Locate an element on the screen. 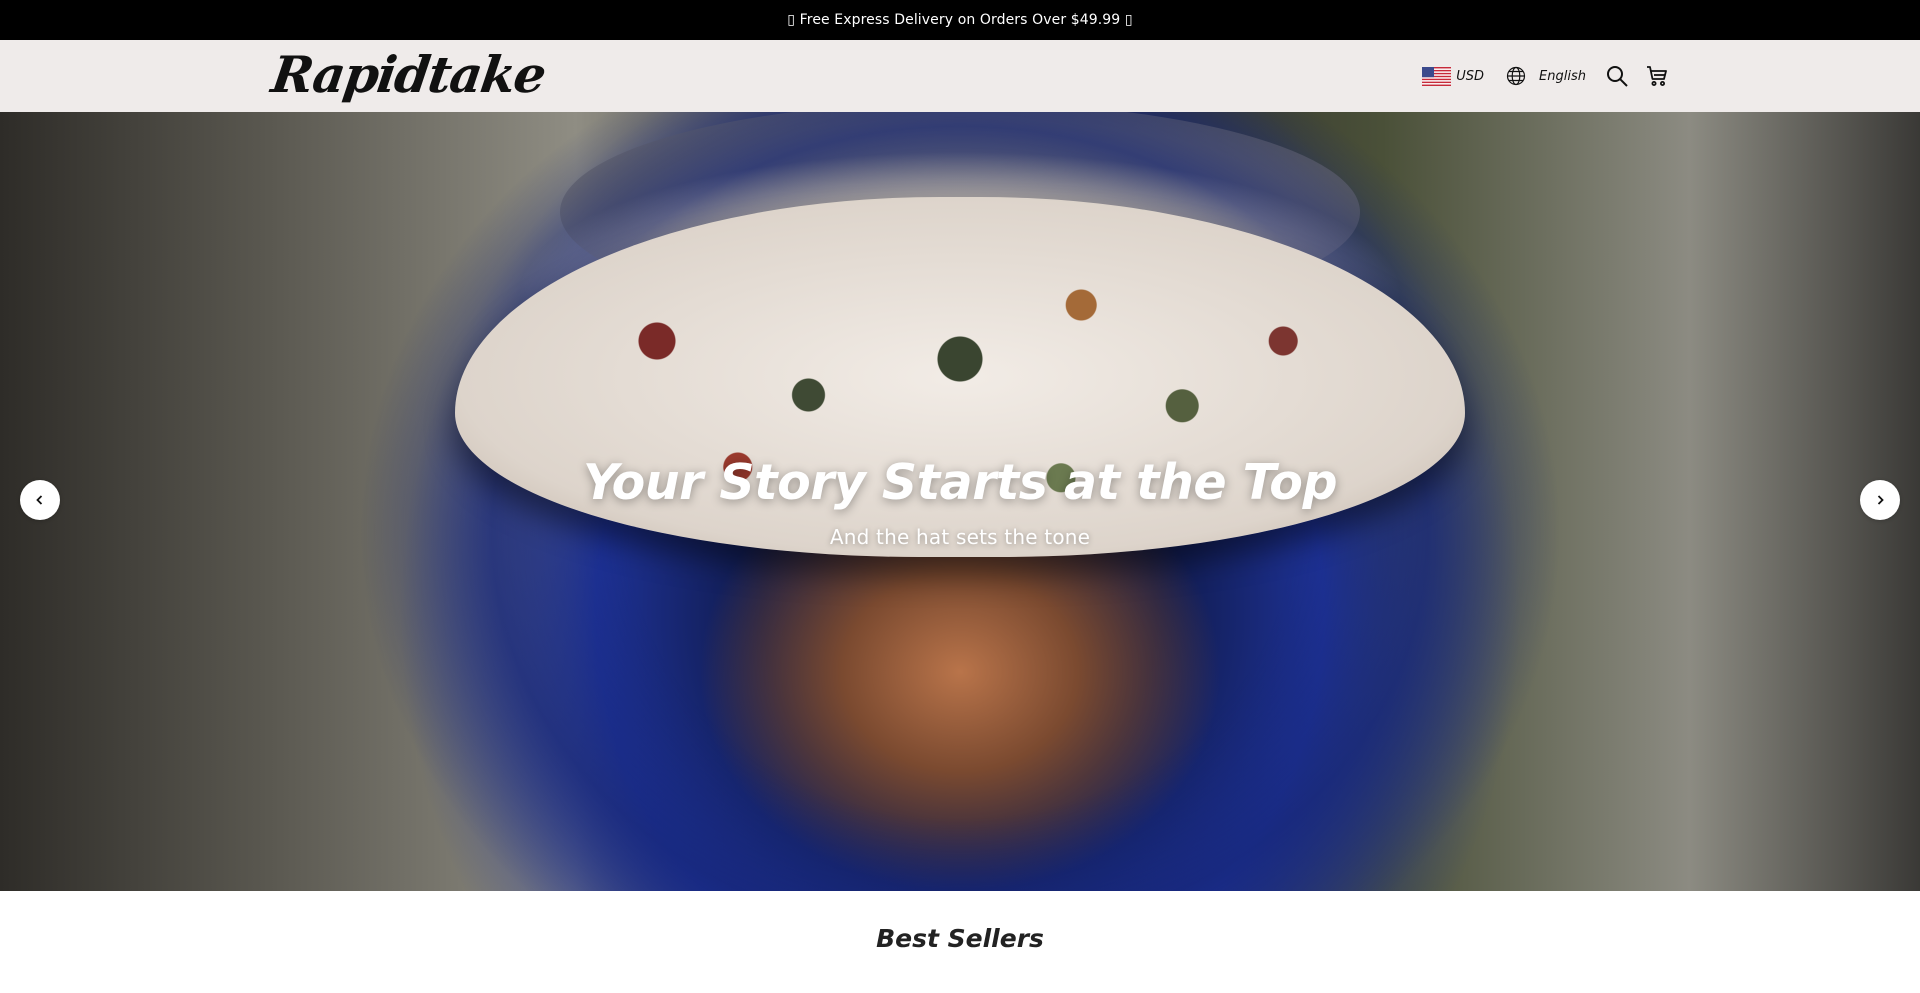 The image size is (1920, 993). language-label: English is located at coordinates (1562, 76).